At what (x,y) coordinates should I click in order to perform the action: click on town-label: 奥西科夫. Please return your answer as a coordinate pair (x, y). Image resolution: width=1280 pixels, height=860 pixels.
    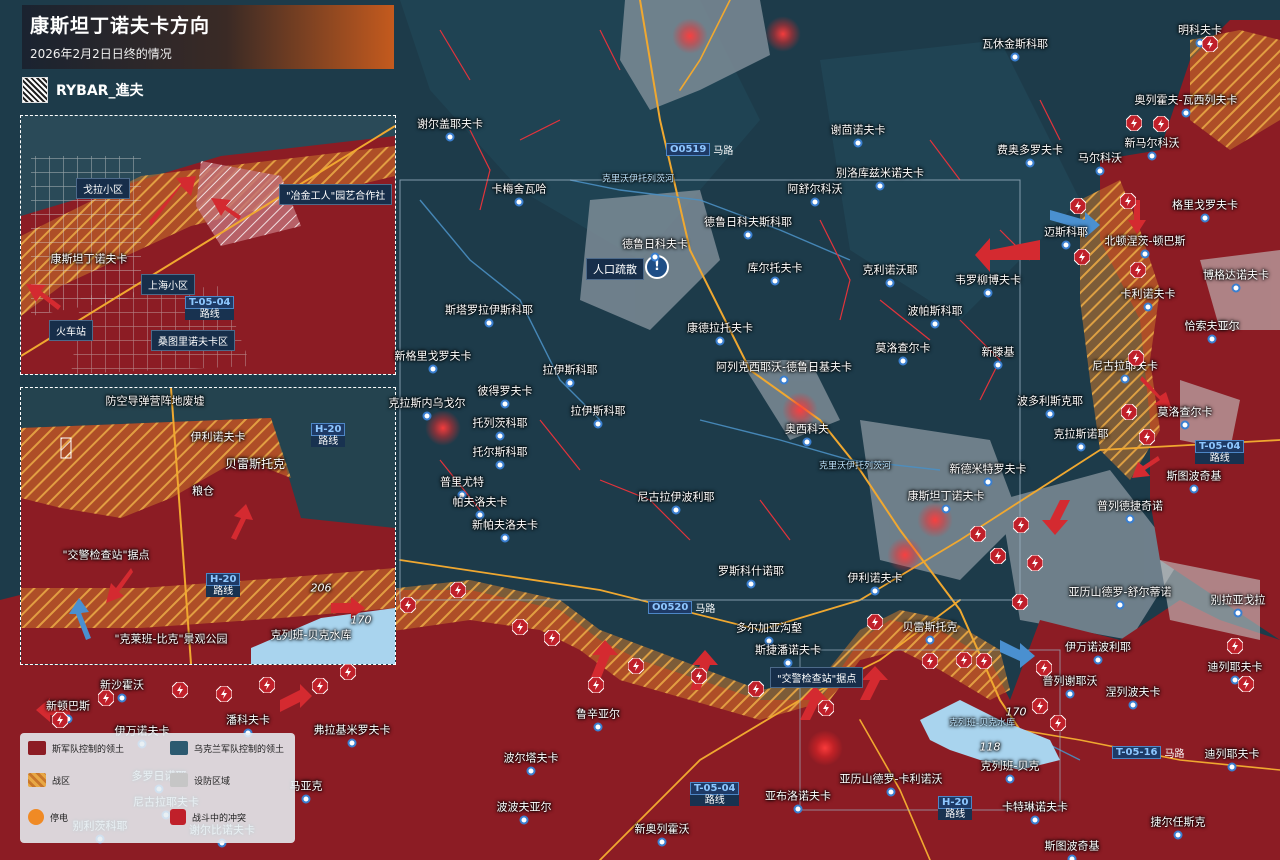
    Looking at the image, I should click on (807, 429).